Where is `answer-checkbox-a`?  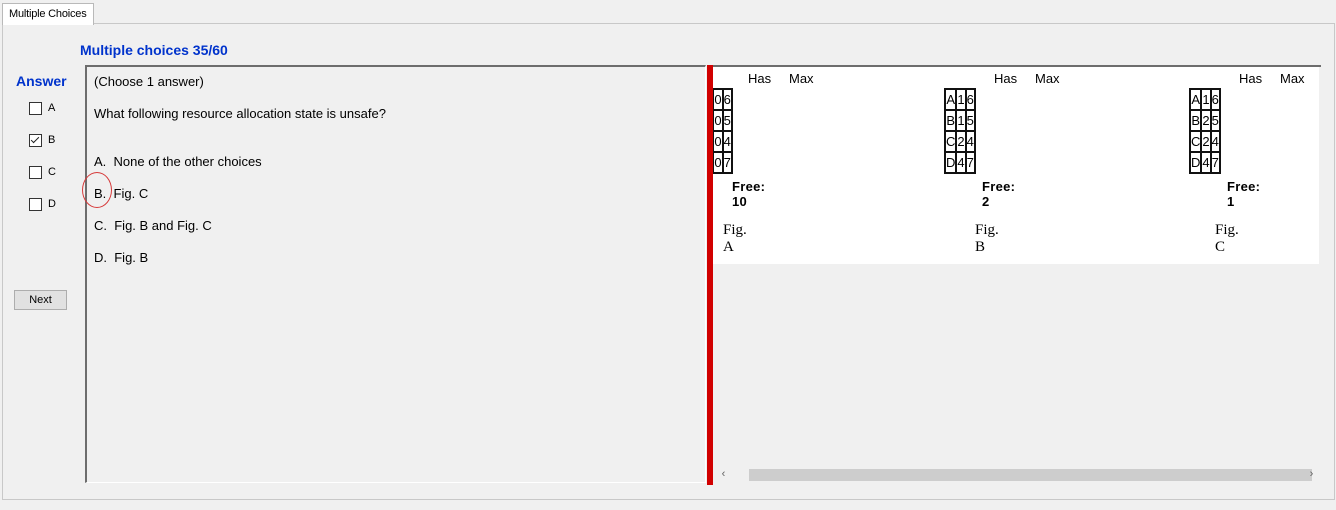
answer-checkbox-a is located at coordinates (35, 108).